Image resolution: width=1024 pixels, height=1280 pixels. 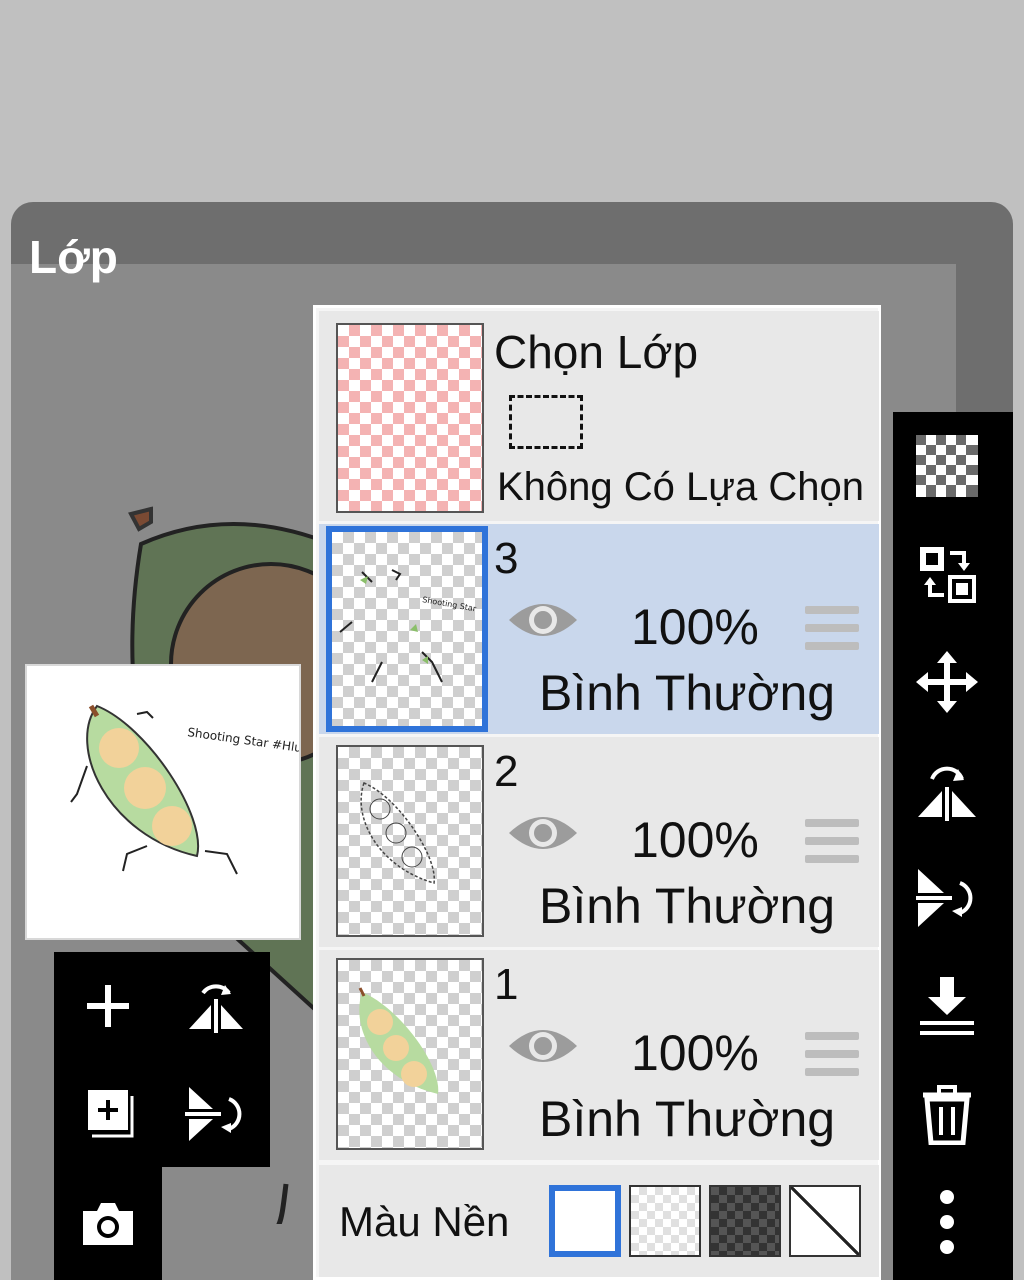 I want to click on trash-icon, so click(x=947, y=1115).